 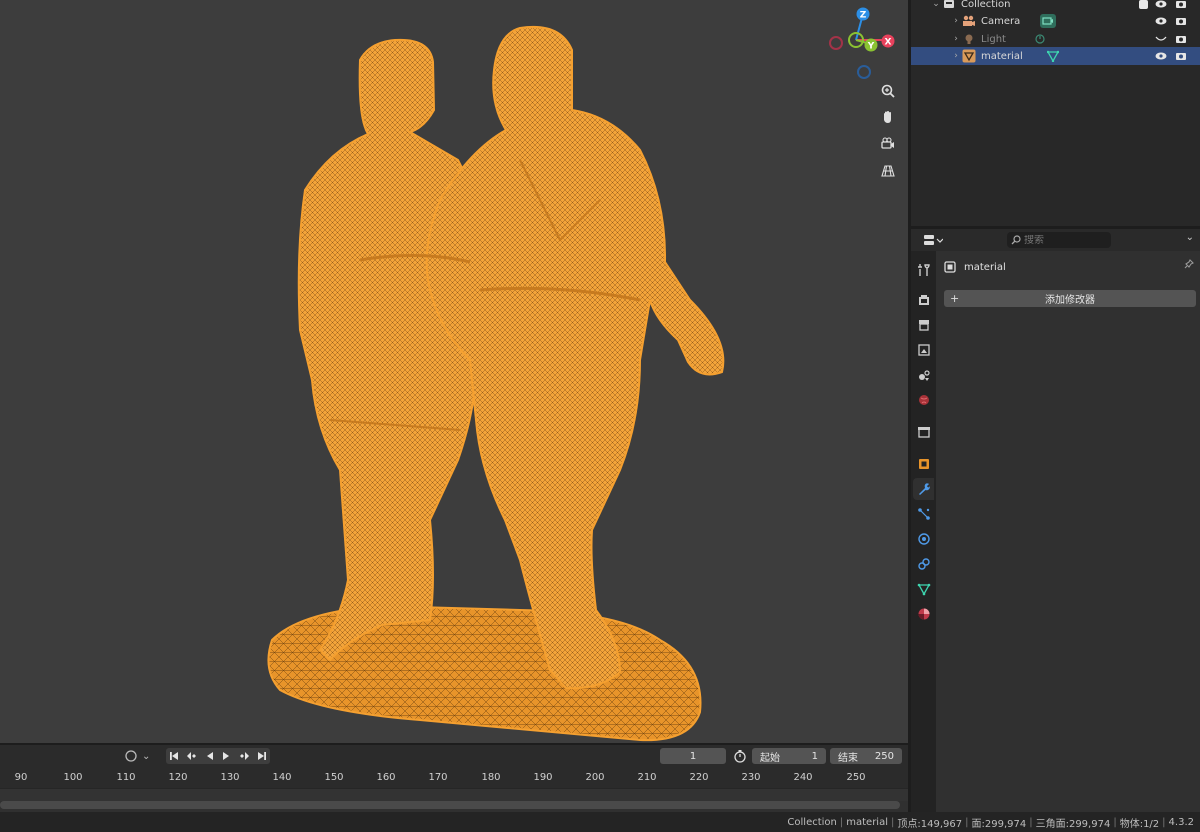 I want to click on camera-view-button, so click(x=888, y=144).